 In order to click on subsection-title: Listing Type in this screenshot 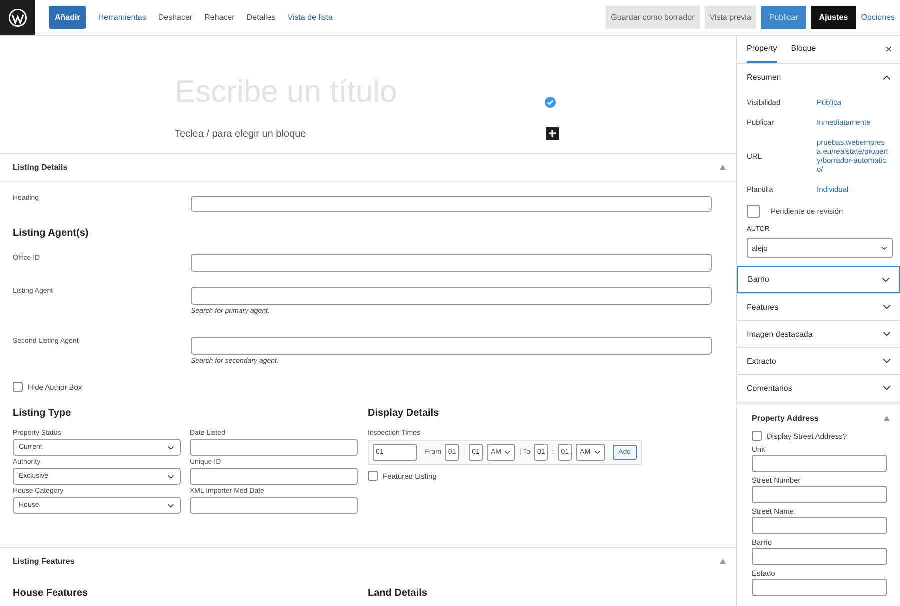, I will do `click(42, 413)`.